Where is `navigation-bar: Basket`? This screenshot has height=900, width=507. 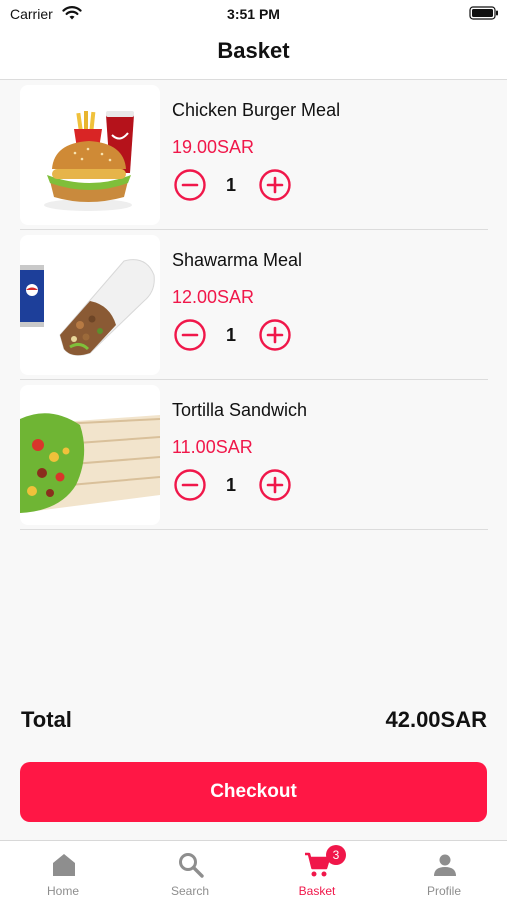
navigation-bar: Basket is located at coordinates (253, 54).